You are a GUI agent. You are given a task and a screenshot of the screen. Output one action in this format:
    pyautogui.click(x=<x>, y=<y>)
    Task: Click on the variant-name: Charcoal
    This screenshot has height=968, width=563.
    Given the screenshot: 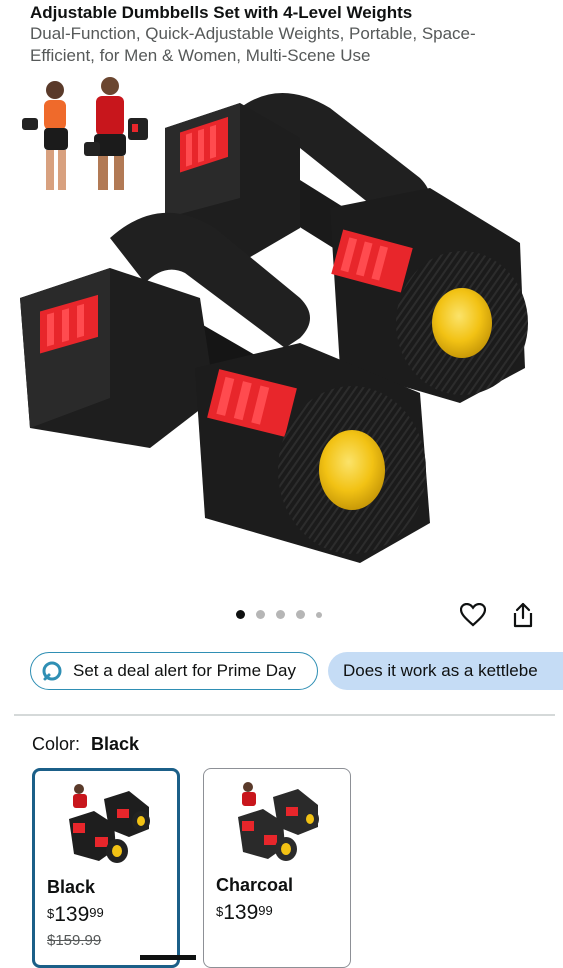 What is the action you would take?
    pyautogui.click(x=255, y=885)
    